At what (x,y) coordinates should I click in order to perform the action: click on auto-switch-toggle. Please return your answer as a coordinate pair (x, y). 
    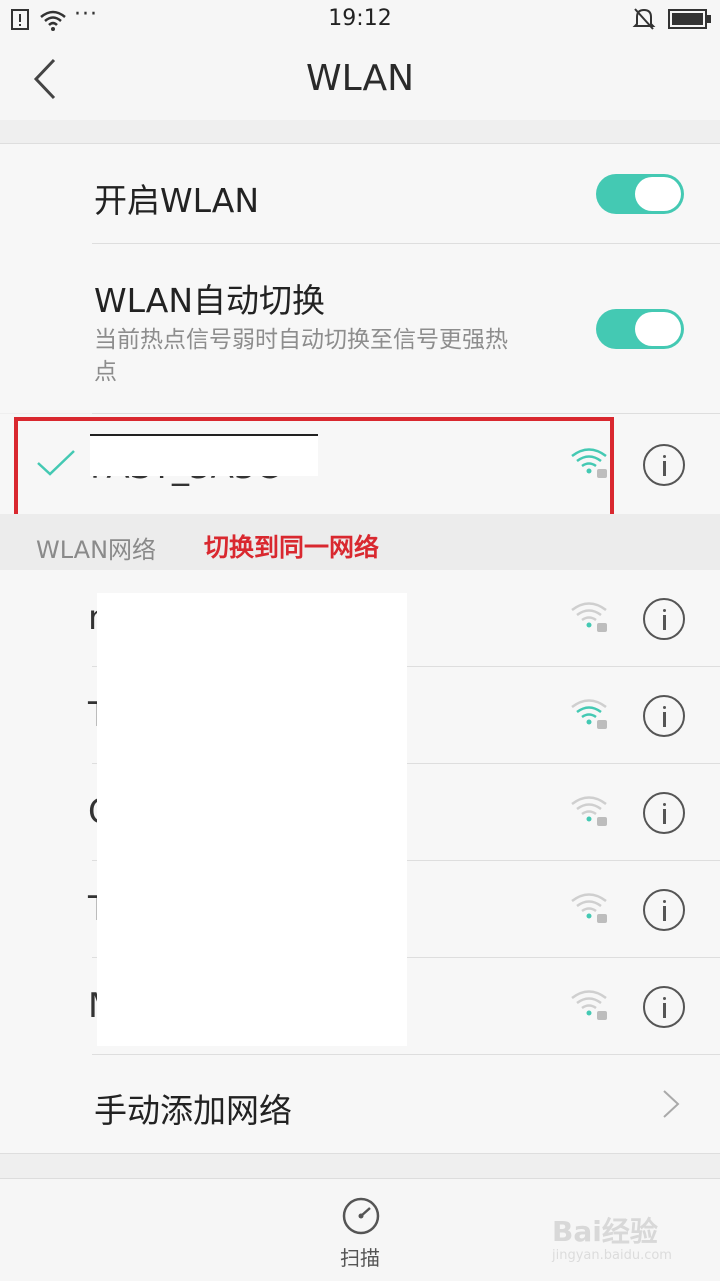
    Looking at the image, I should click on (640, 329).